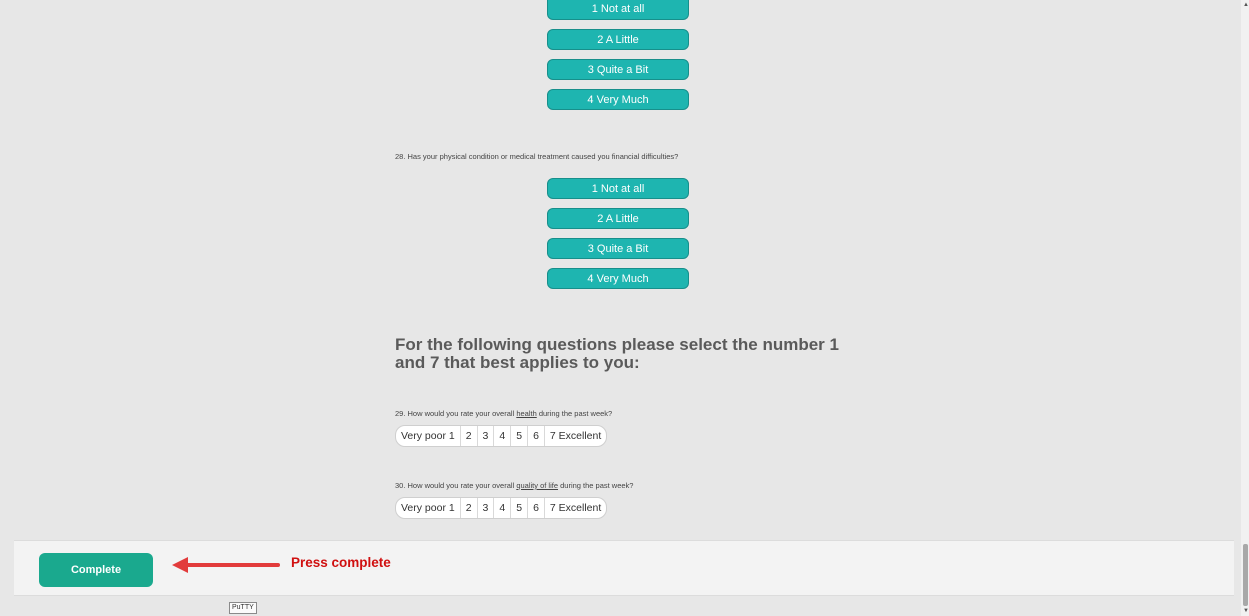 This screenshot has height=616, width=1249. What do you see at coordinates (456, 413) in the screenshot?
I see `q29-prefix: 29. How would you rate your overall` at bounding box center [456, 413].